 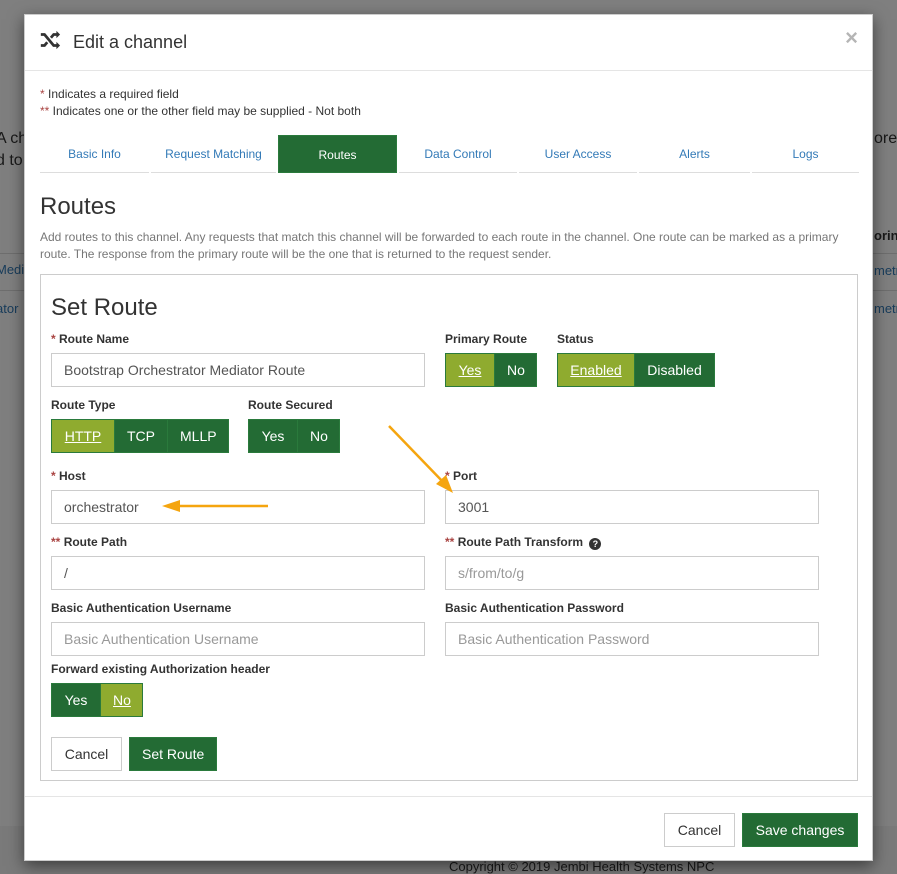 What do you see at coordinates (141, 608) in the screenshot?
I see `basic-auth-username-label: Basic Authentication Username` at bounding box center [141, 608].